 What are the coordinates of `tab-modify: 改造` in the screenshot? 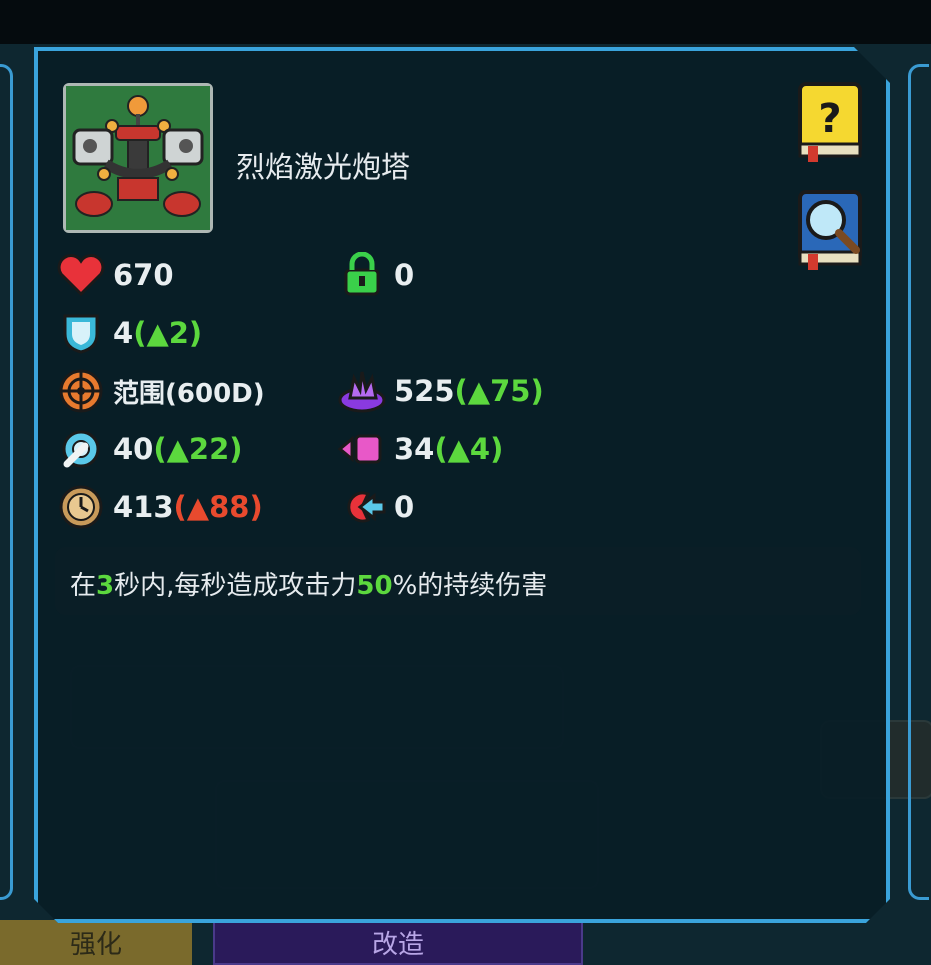 It's located at (398, 942).